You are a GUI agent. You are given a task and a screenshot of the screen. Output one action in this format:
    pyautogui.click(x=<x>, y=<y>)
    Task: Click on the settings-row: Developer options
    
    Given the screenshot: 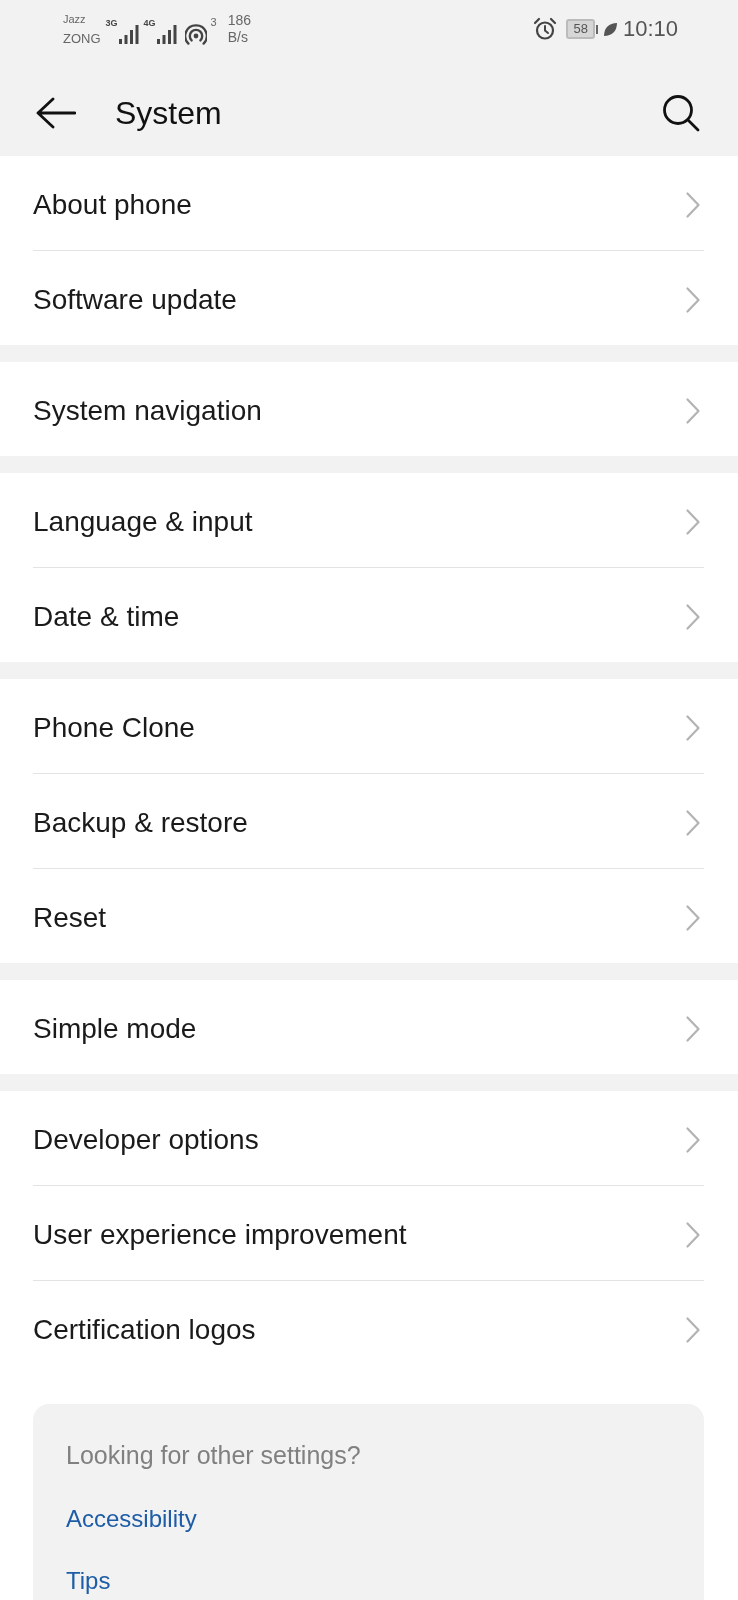 What is the action you would take?
    pyautogui.click(x=369, y=1138)
    